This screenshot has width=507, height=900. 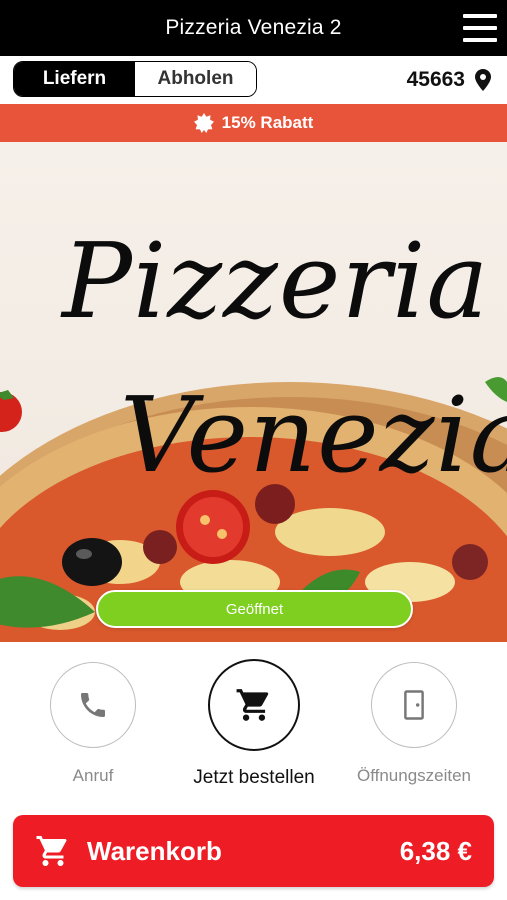 I want to click on app-title: Pizzeria Venezia 2, so click(x=253, y=27).